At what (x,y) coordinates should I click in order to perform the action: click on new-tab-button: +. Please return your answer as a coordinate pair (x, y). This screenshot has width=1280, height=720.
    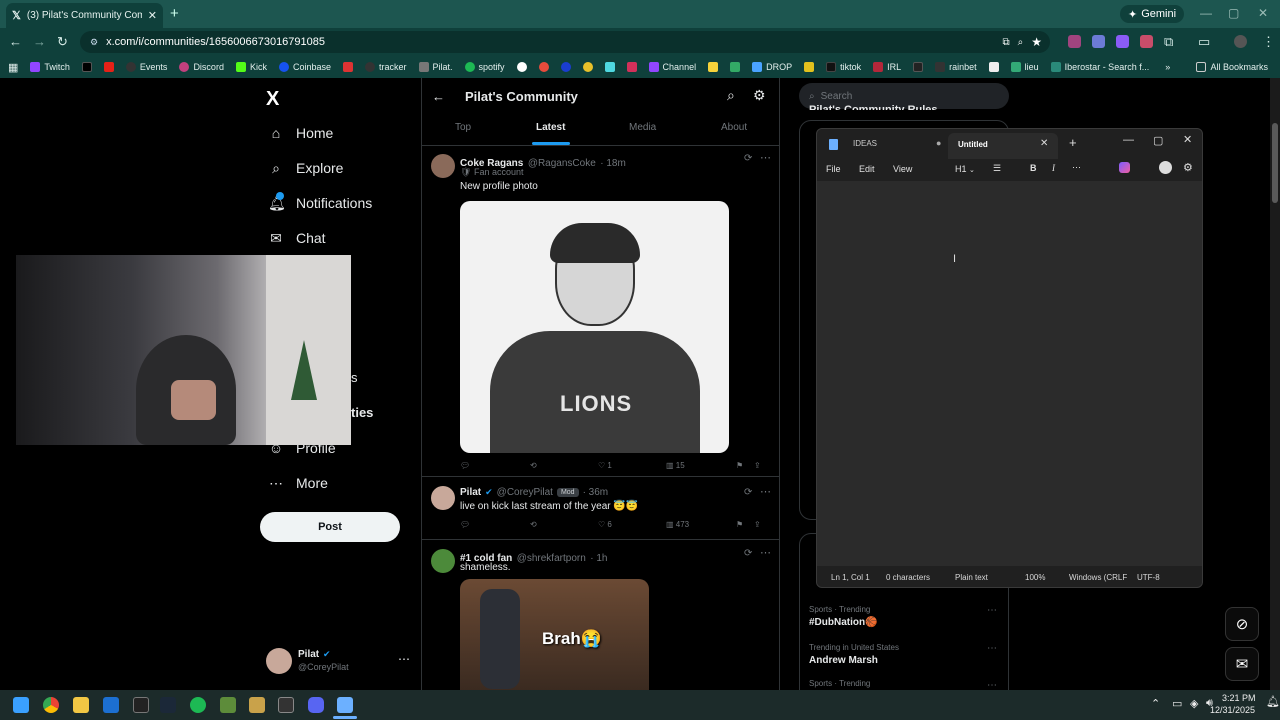
    Looking at the image, I should click on (174, 13).